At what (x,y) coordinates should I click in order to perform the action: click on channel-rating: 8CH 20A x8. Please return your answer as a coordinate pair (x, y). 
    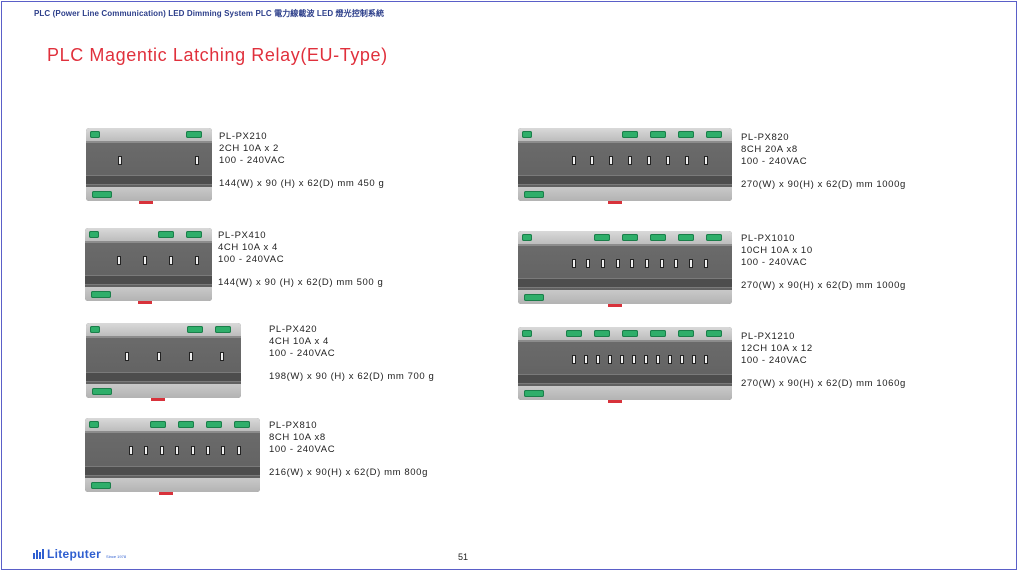
    Looking at the image, I should click on (769, 149).